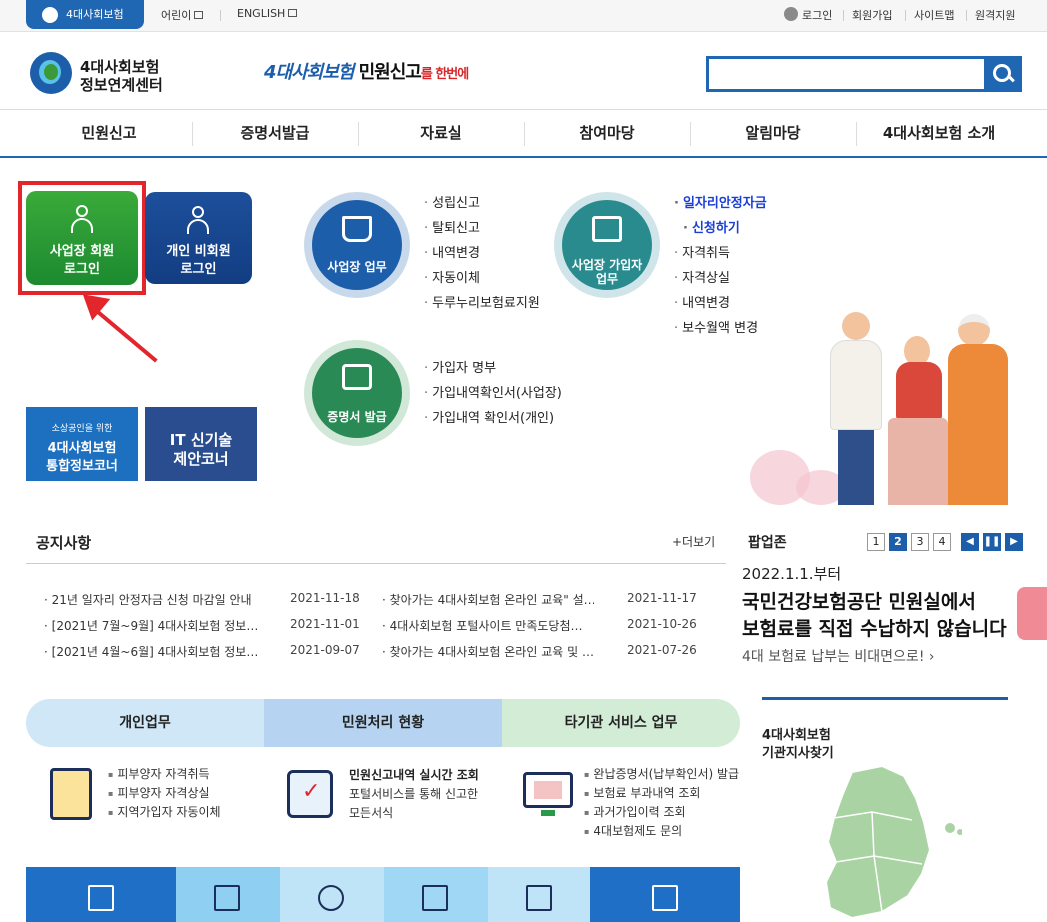 The image size is (1047, 922). What do you see at coordinates (693, 541) in the screenshot?
I see `notice-more-link: +더보기` at bounding box center [693, 541].